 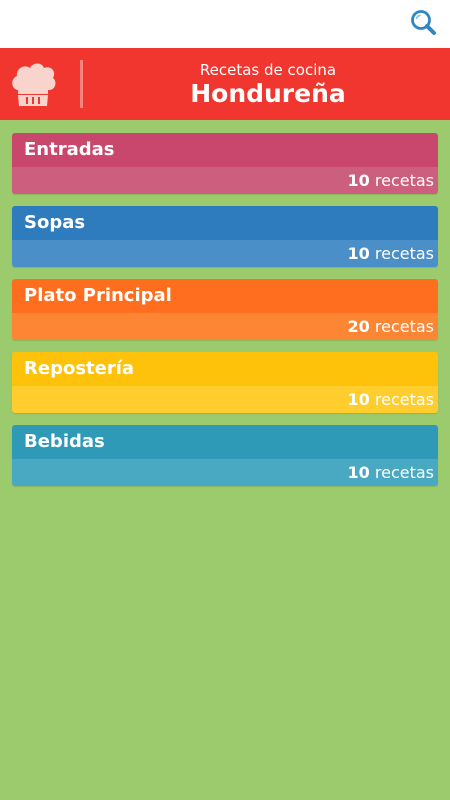 I want to click on category-card-header: Repostería, so click(x=225, y=369).